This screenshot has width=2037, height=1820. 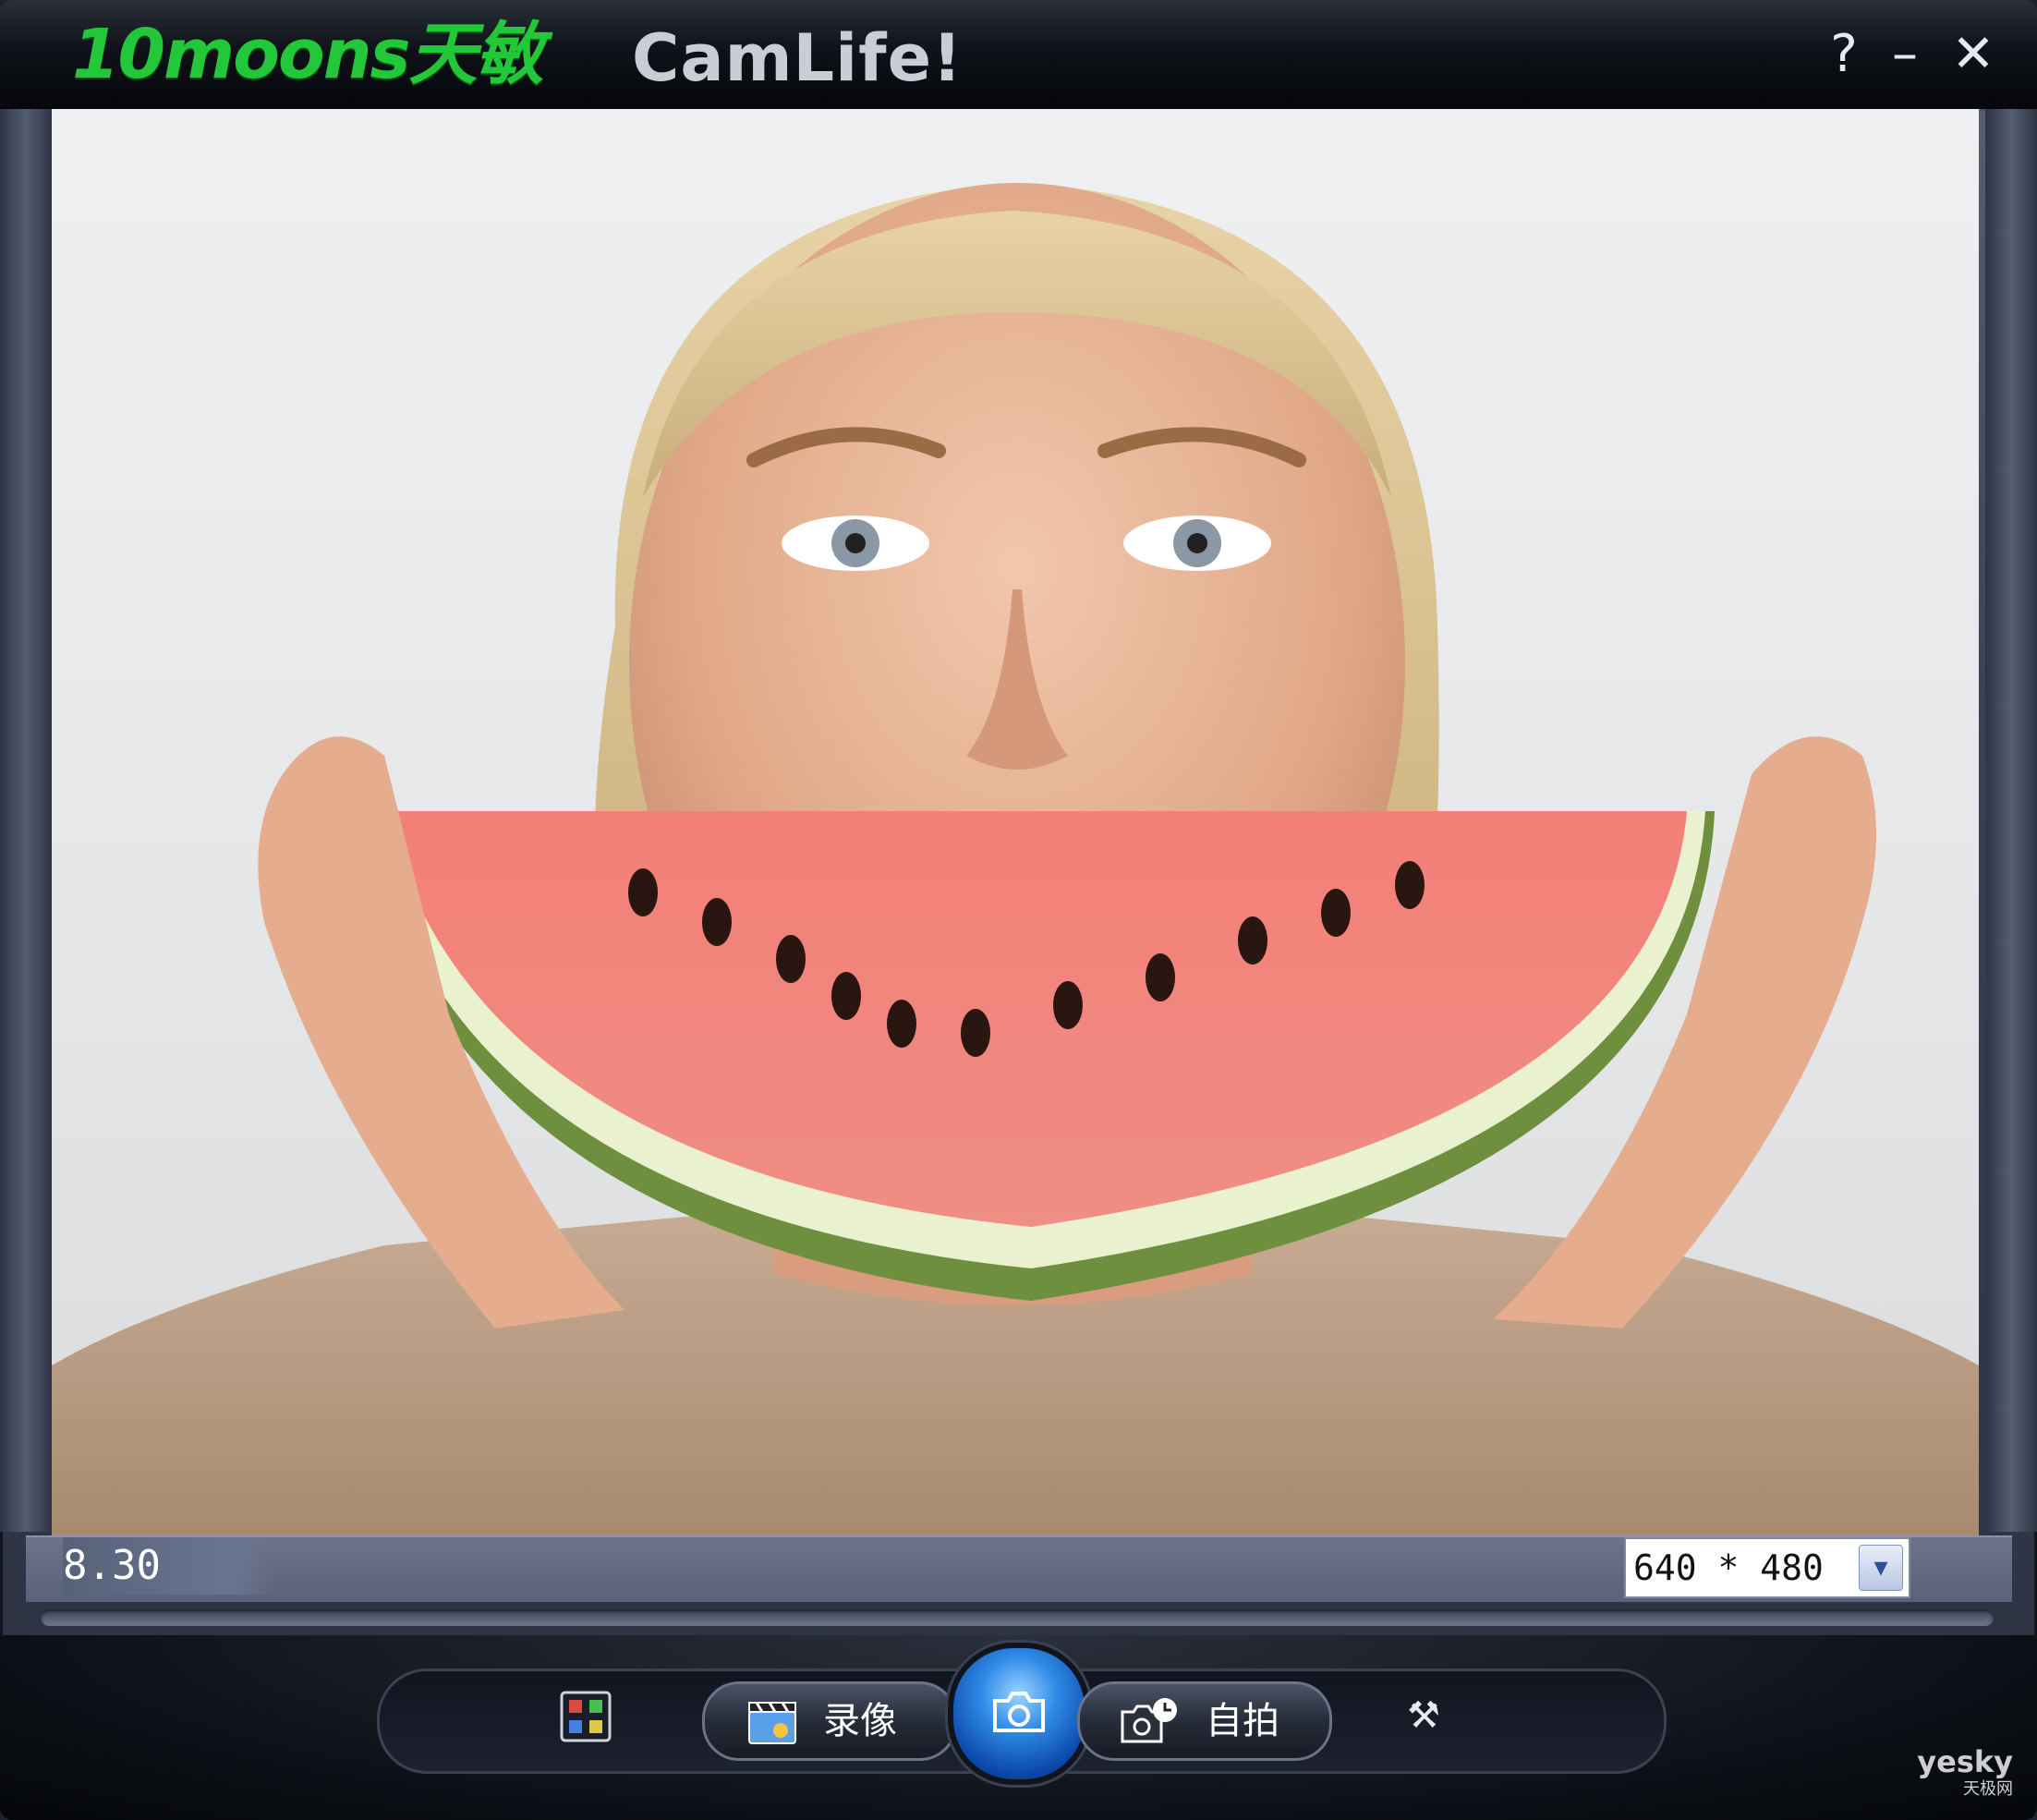 I want to click on wrench-settings-icon: ⚒, so click(x=1423, y=1716).